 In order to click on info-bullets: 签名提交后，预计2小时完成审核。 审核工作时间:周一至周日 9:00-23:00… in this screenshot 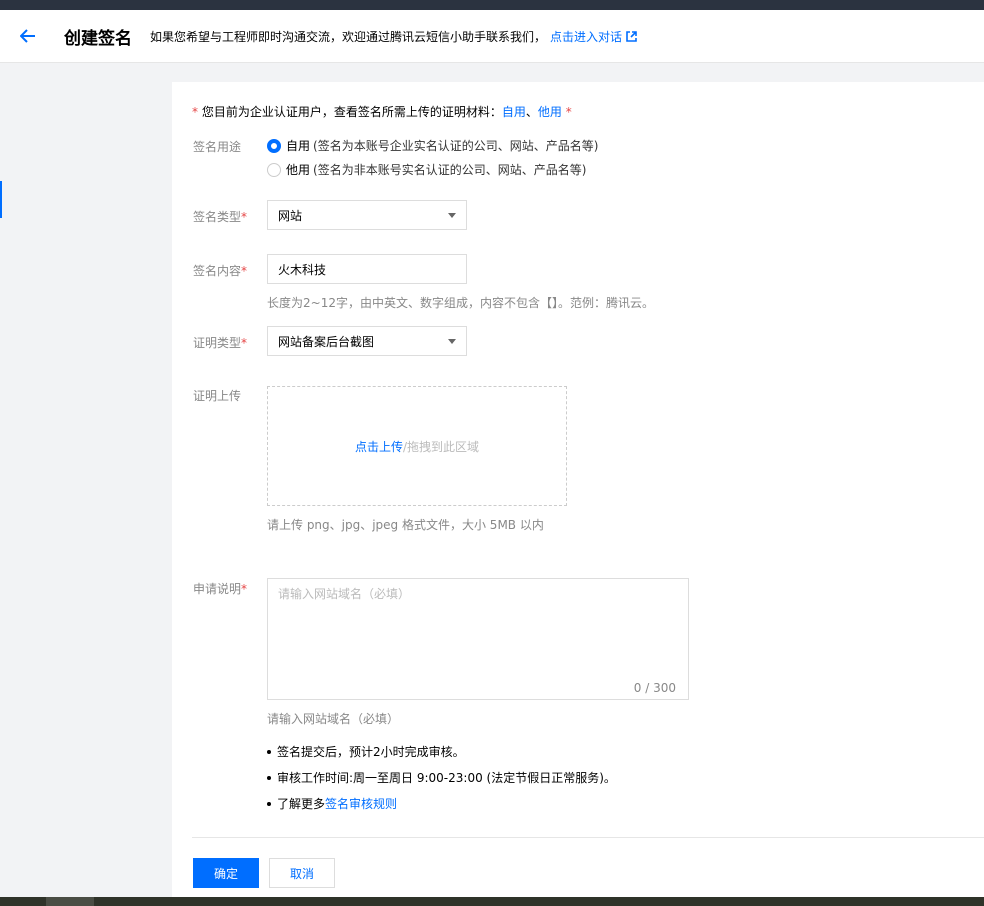, I will do `click(441, 784)`.